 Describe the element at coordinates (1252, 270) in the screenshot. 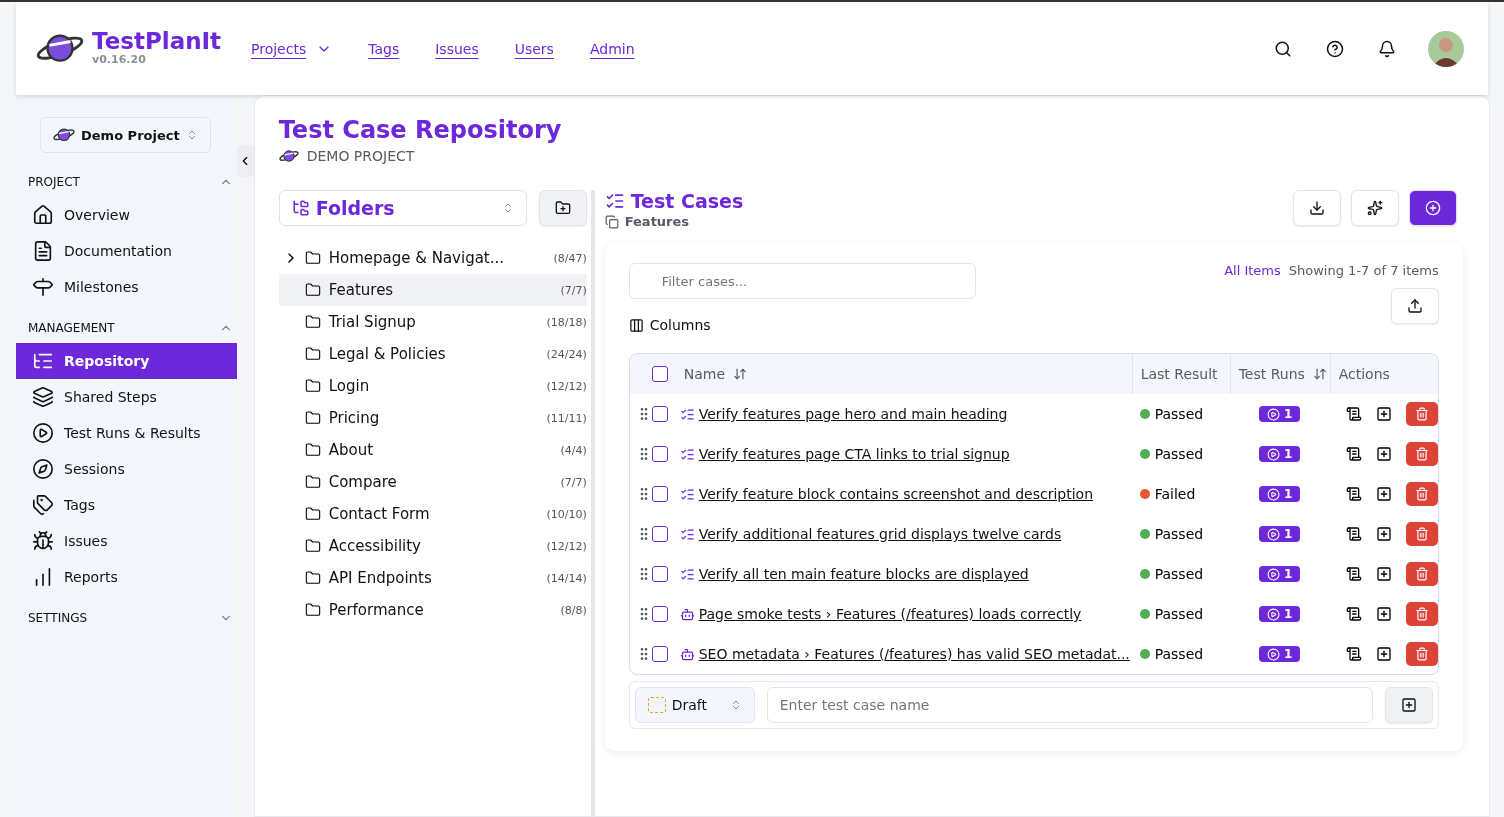

I see `all-items-link: All Items` at that location.